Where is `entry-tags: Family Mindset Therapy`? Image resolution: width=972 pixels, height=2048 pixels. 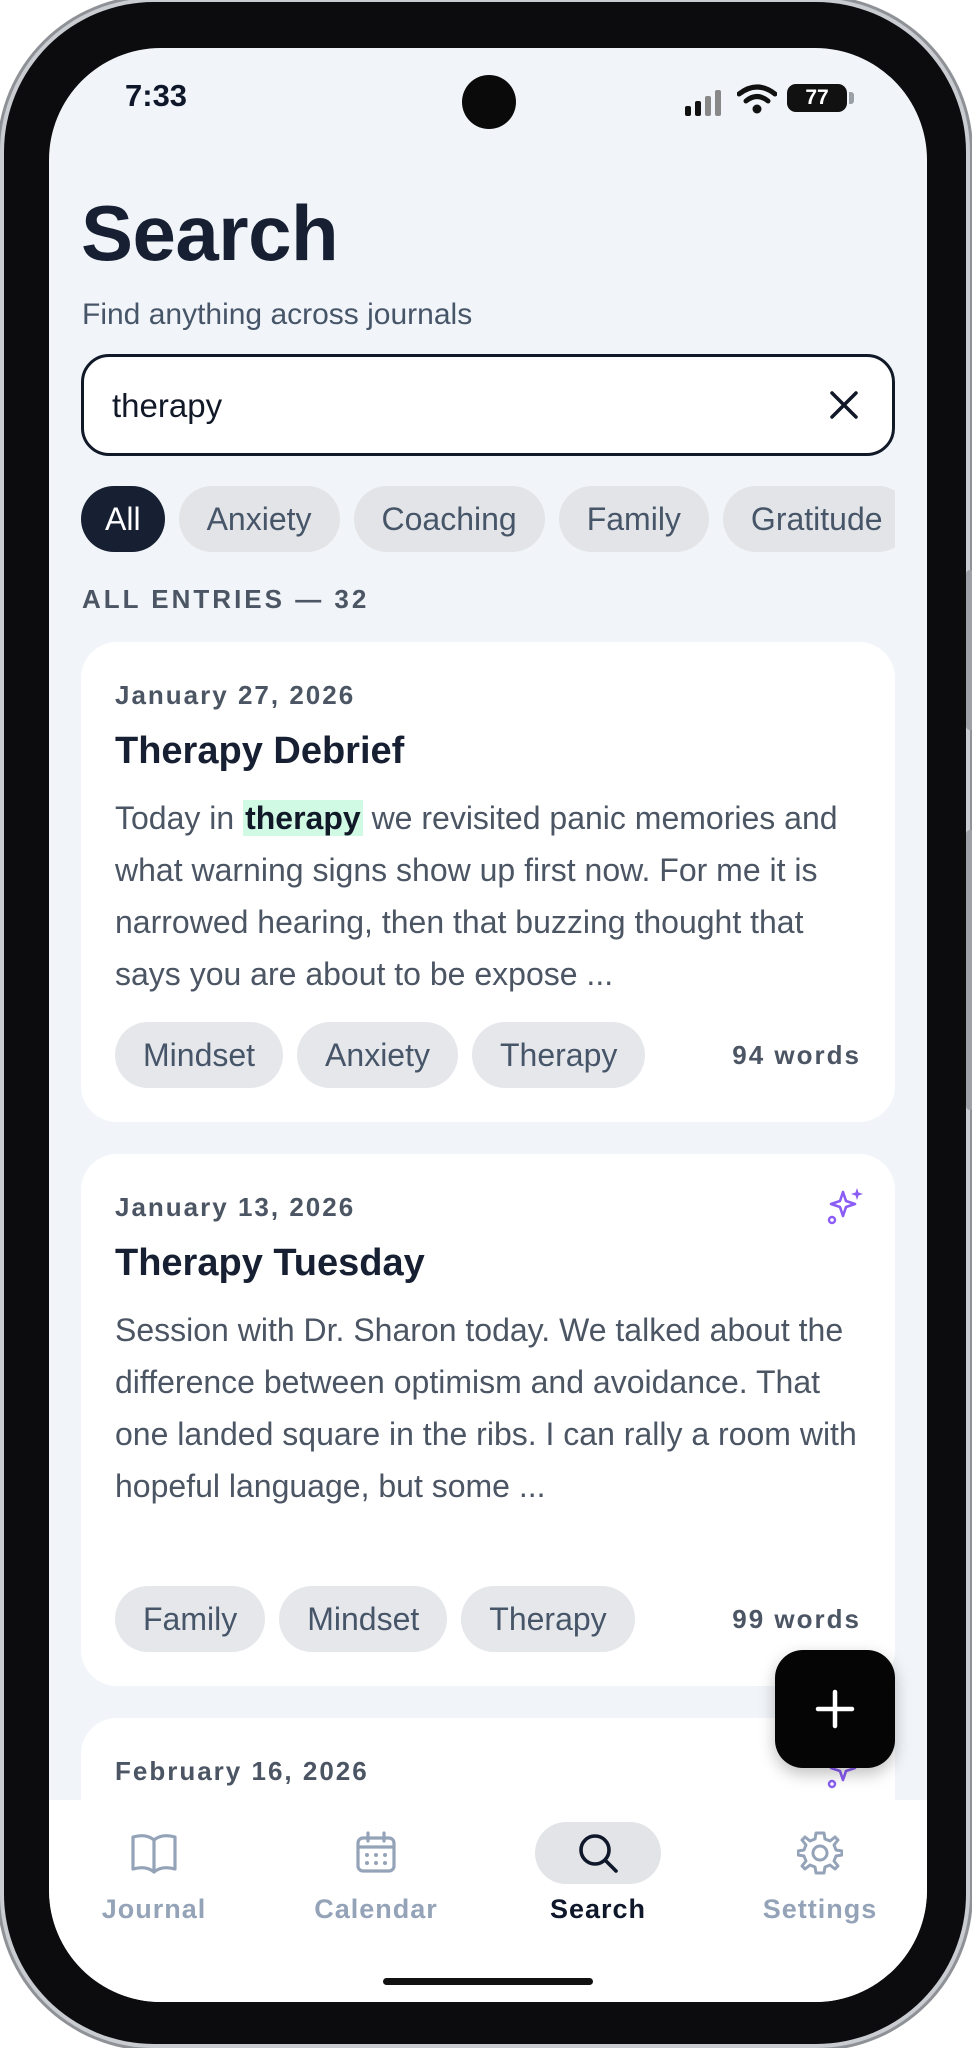 entry-tags: Family Mindset Therapy is located at coordinates (382, 1619).